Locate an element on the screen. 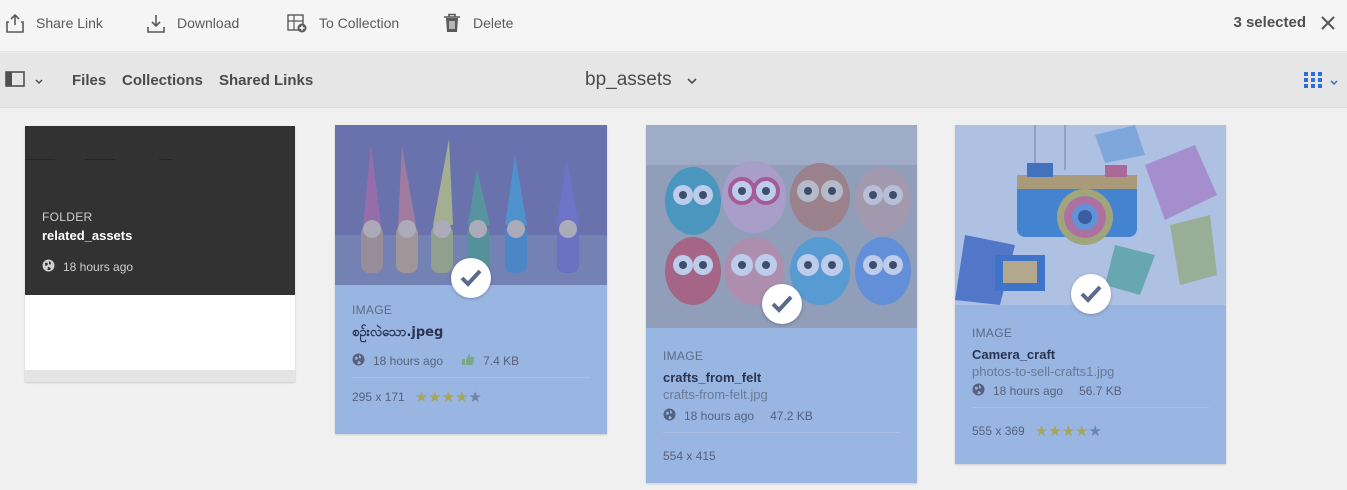 The height and width of the screenshot is (490, 1347). asset-title: စဉ်းလဲသော.jpeg is located at coordinates (398, 332).